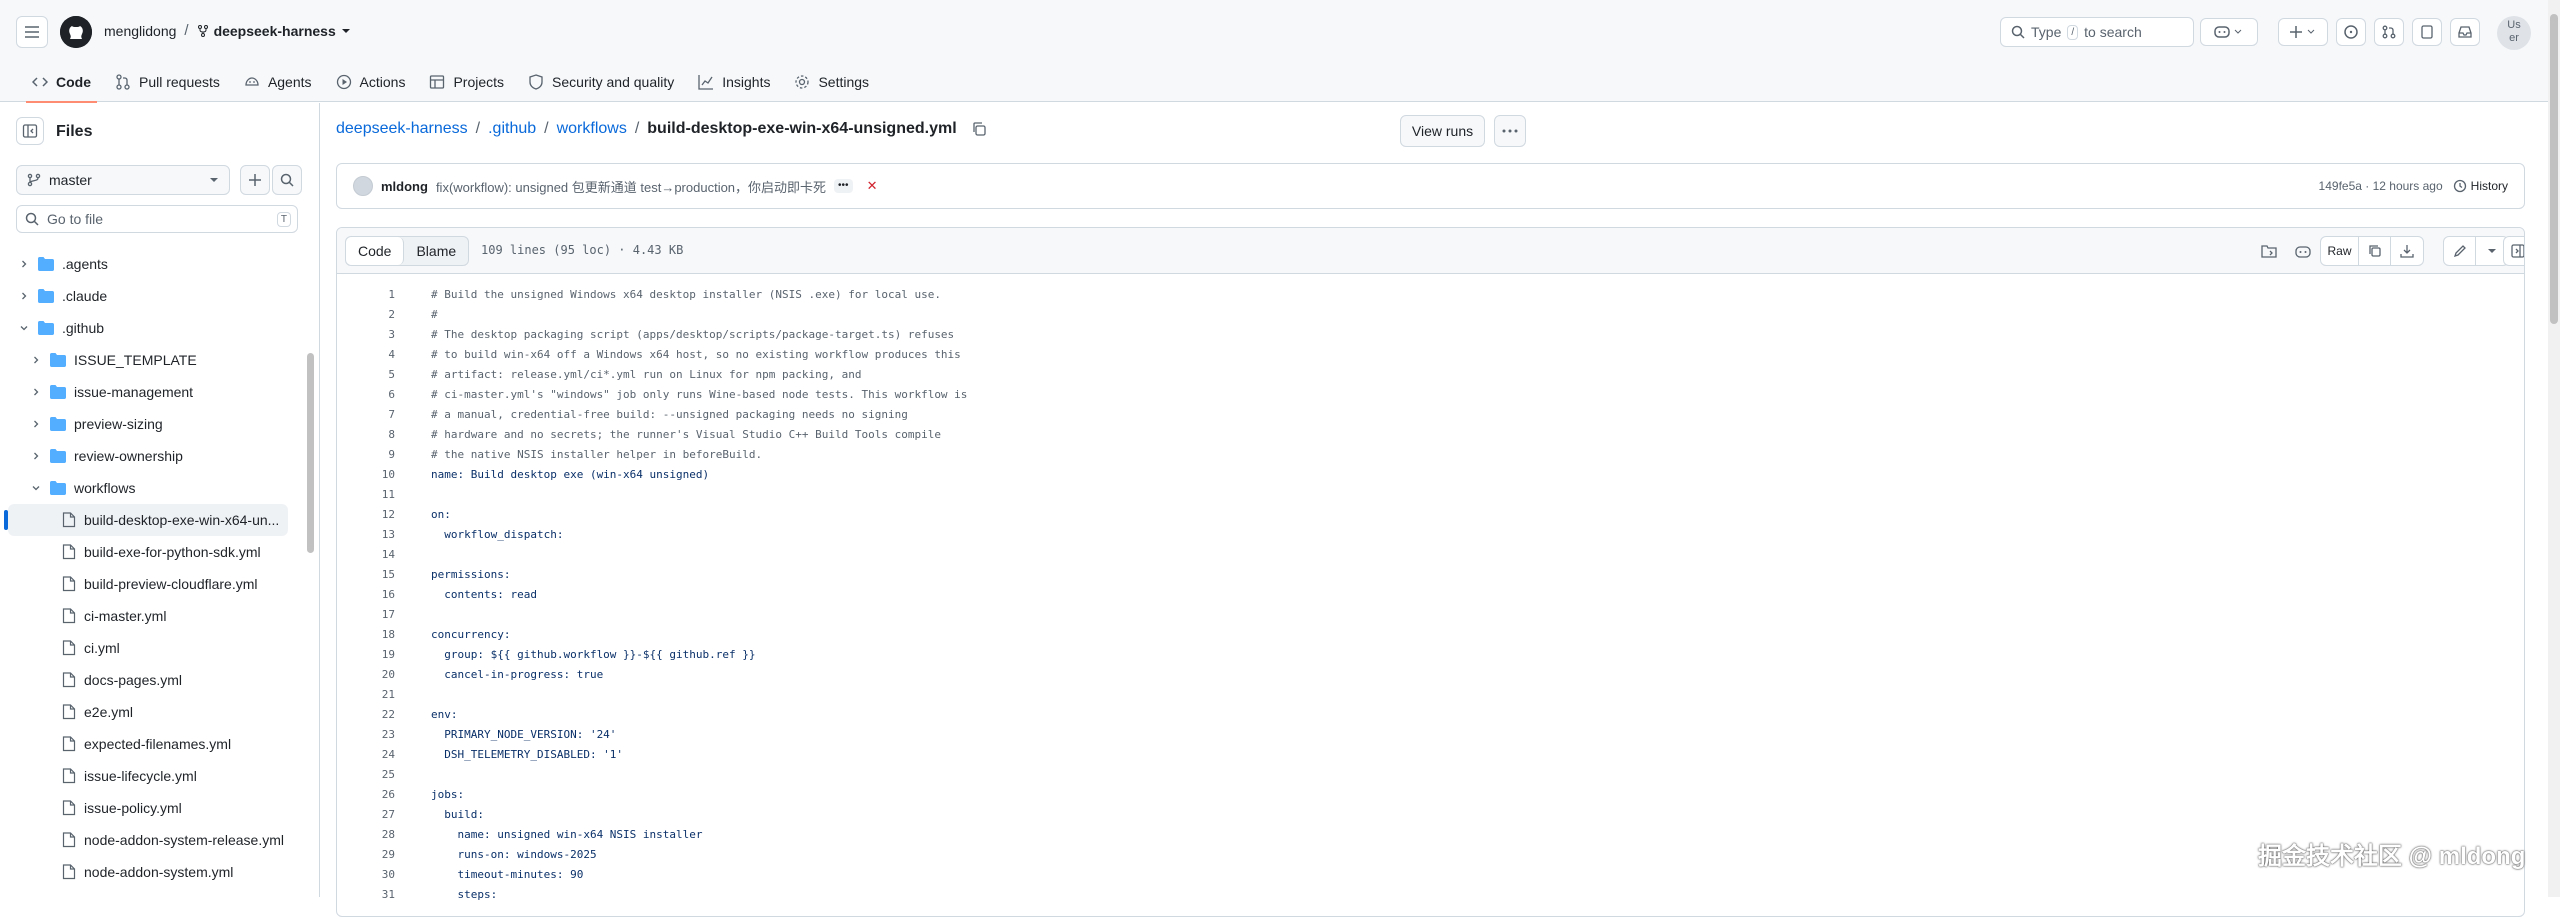 This screenshot has height=917, width=2560. I want to click on tab-projects: Projects, so click(466, 82).